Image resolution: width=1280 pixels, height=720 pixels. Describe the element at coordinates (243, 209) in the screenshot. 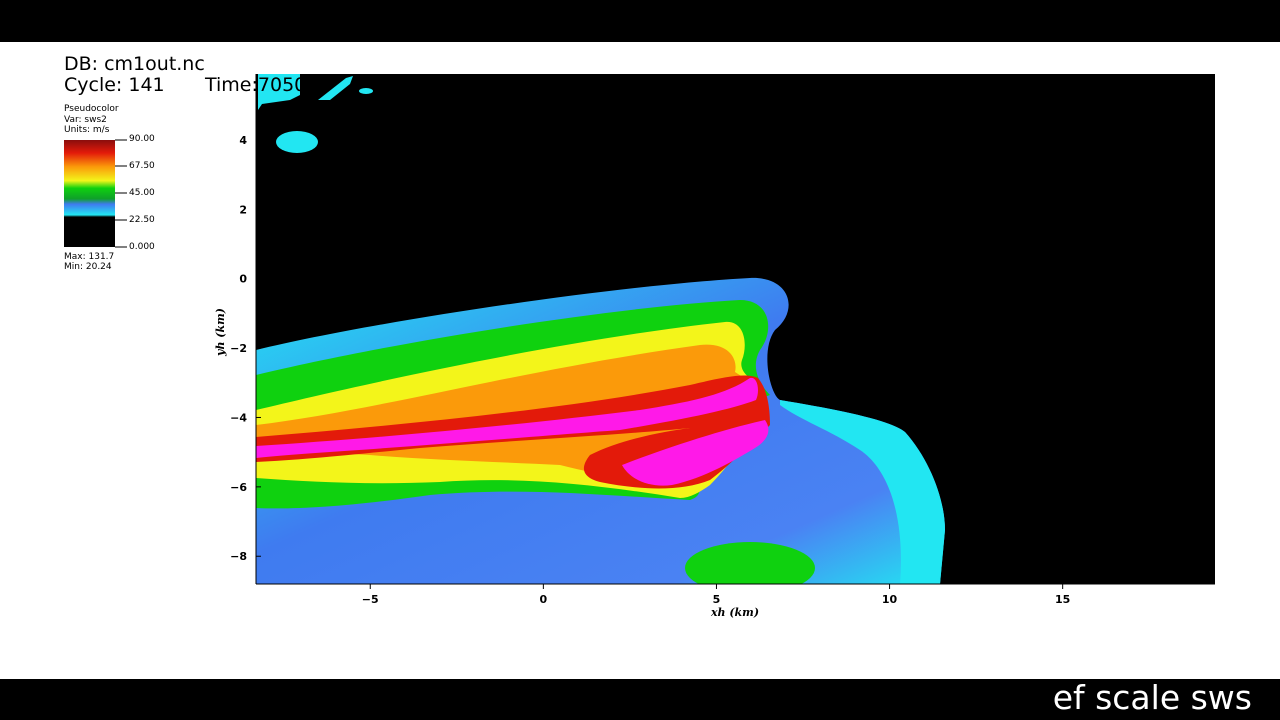

I see `y-tick-label: 2` at that location.